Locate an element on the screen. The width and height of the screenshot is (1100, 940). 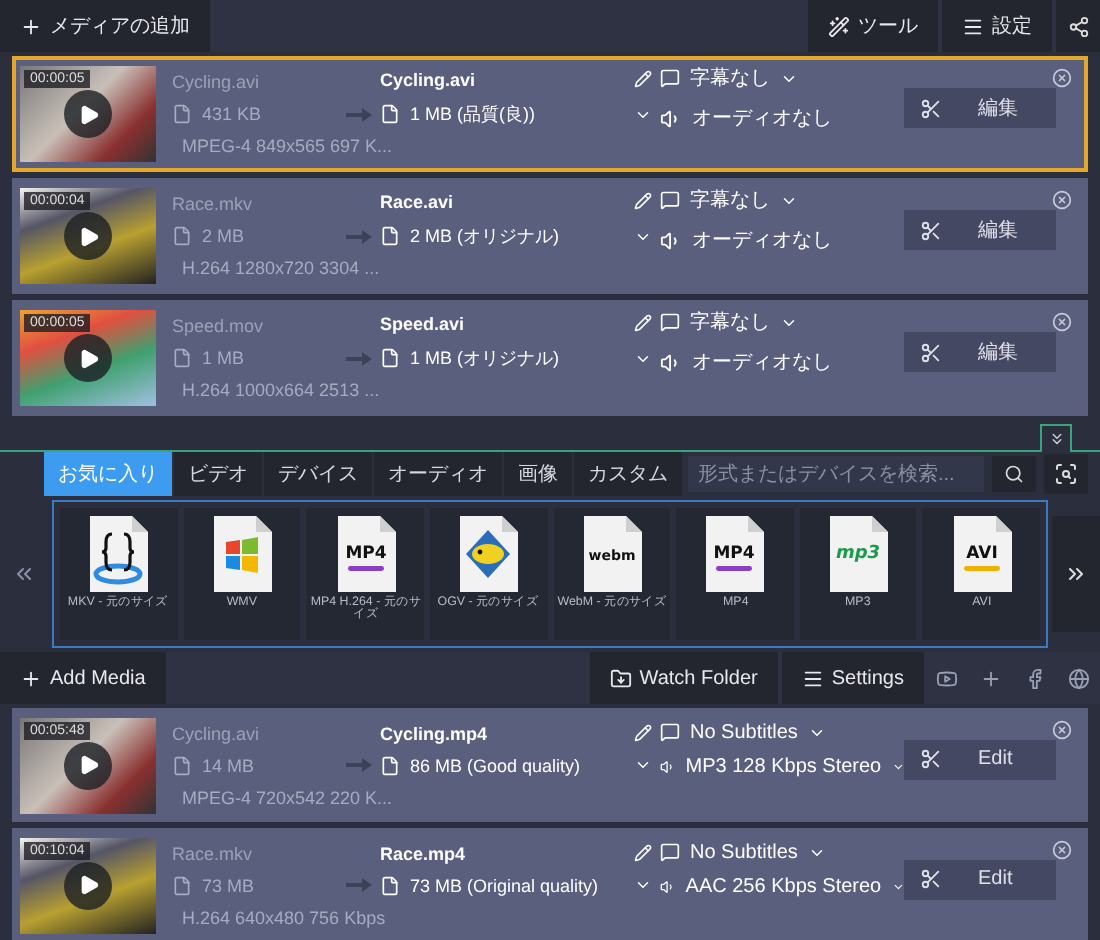
search-icon is located at coordinates (1014, 474).